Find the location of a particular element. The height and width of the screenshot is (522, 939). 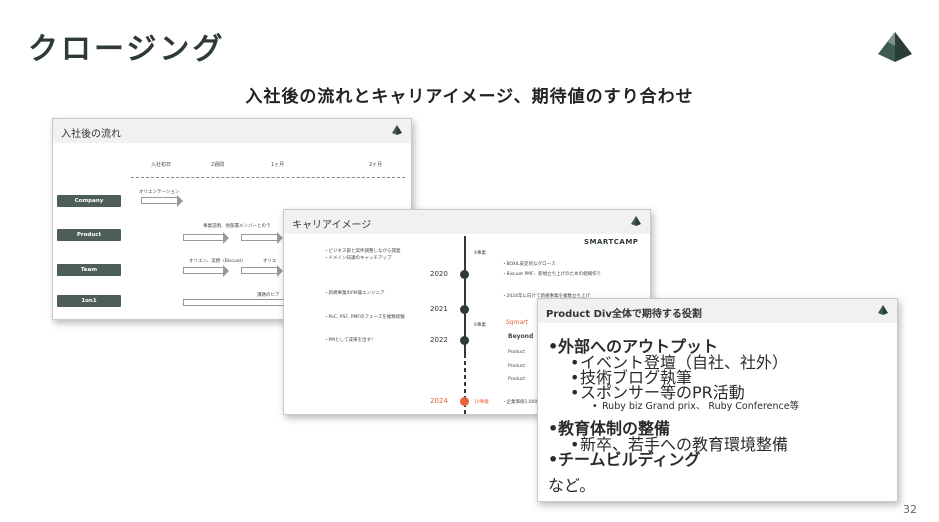

onboarding-flow-header: 入社後の流れ is located at coordinates (232, 131).